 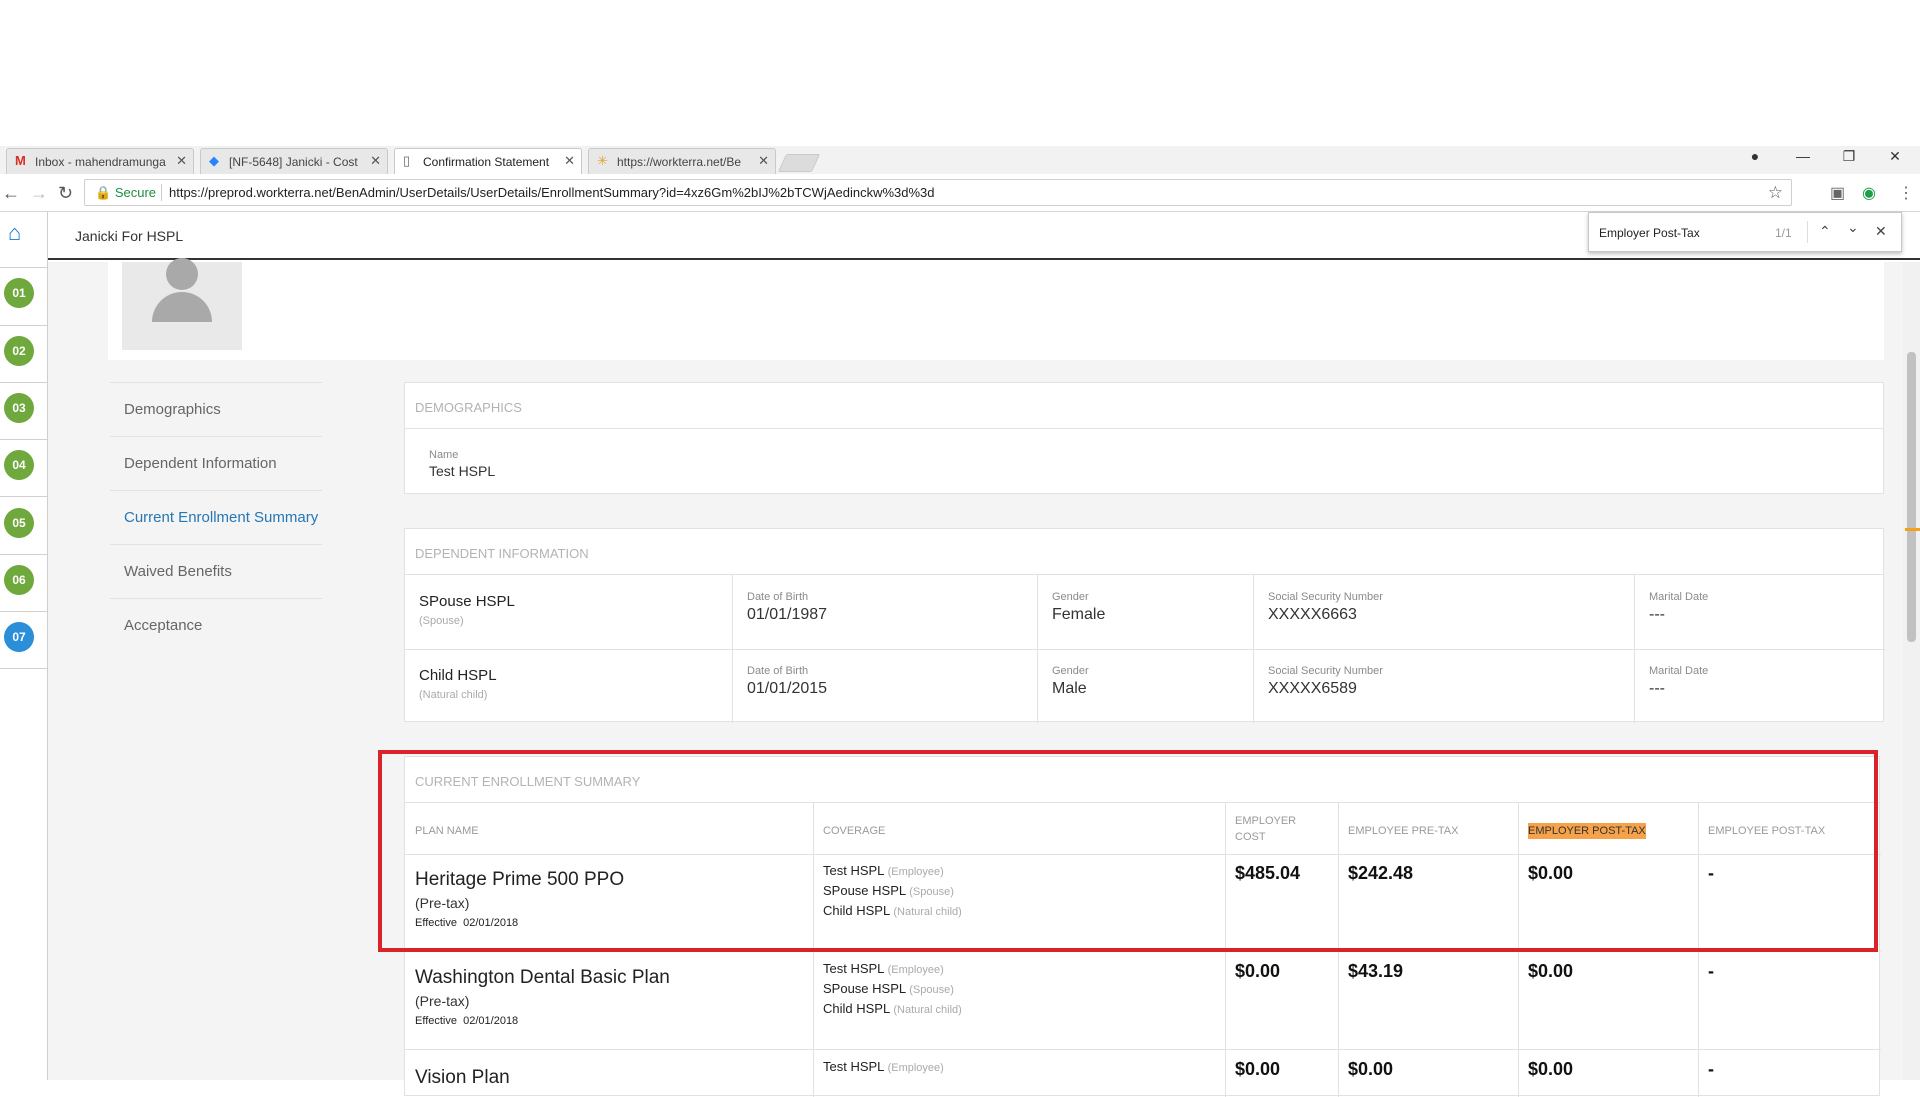 I want to click on sidenav-item-waived-benefits: Waived Benefits, so click(x=216, y=571).